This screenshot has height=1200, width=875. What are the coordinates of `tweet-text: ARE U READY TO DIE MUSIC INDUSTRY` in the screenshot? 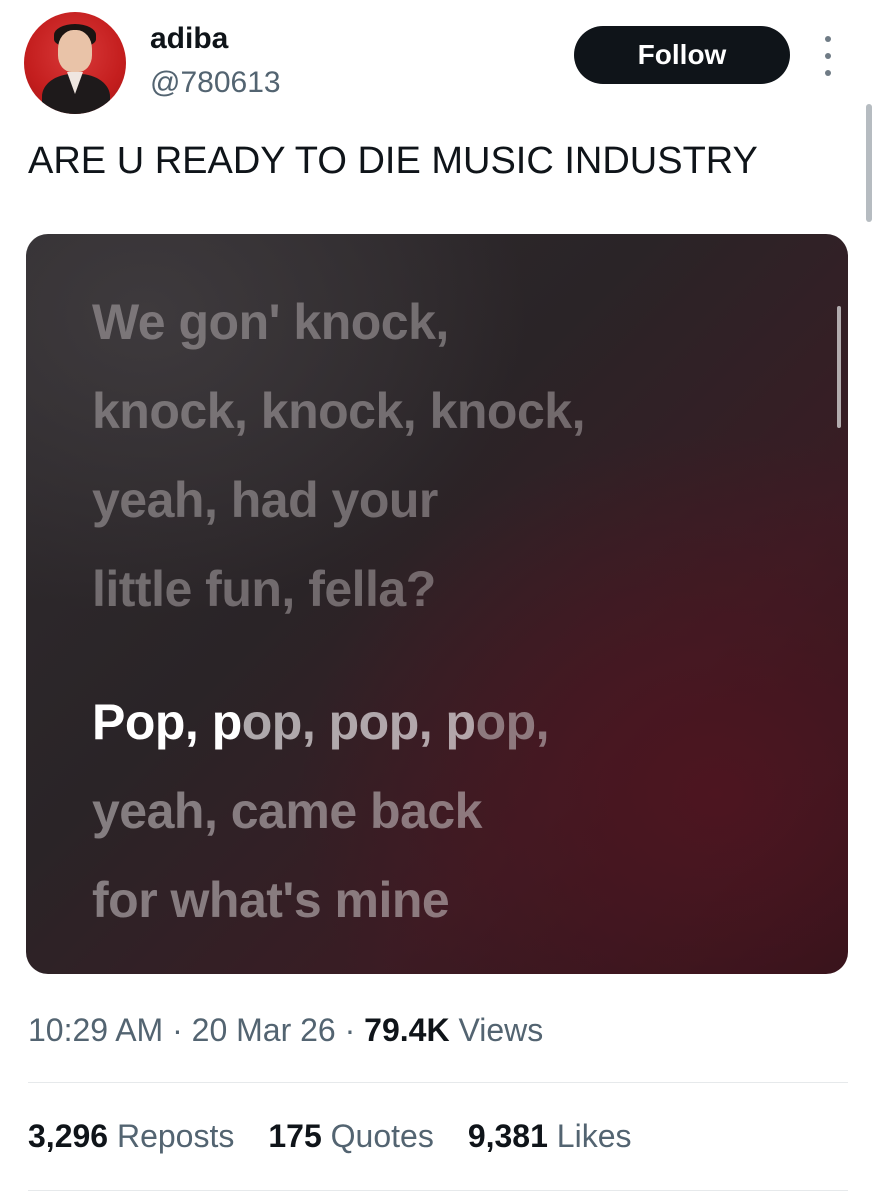 It's located at (393, 161).